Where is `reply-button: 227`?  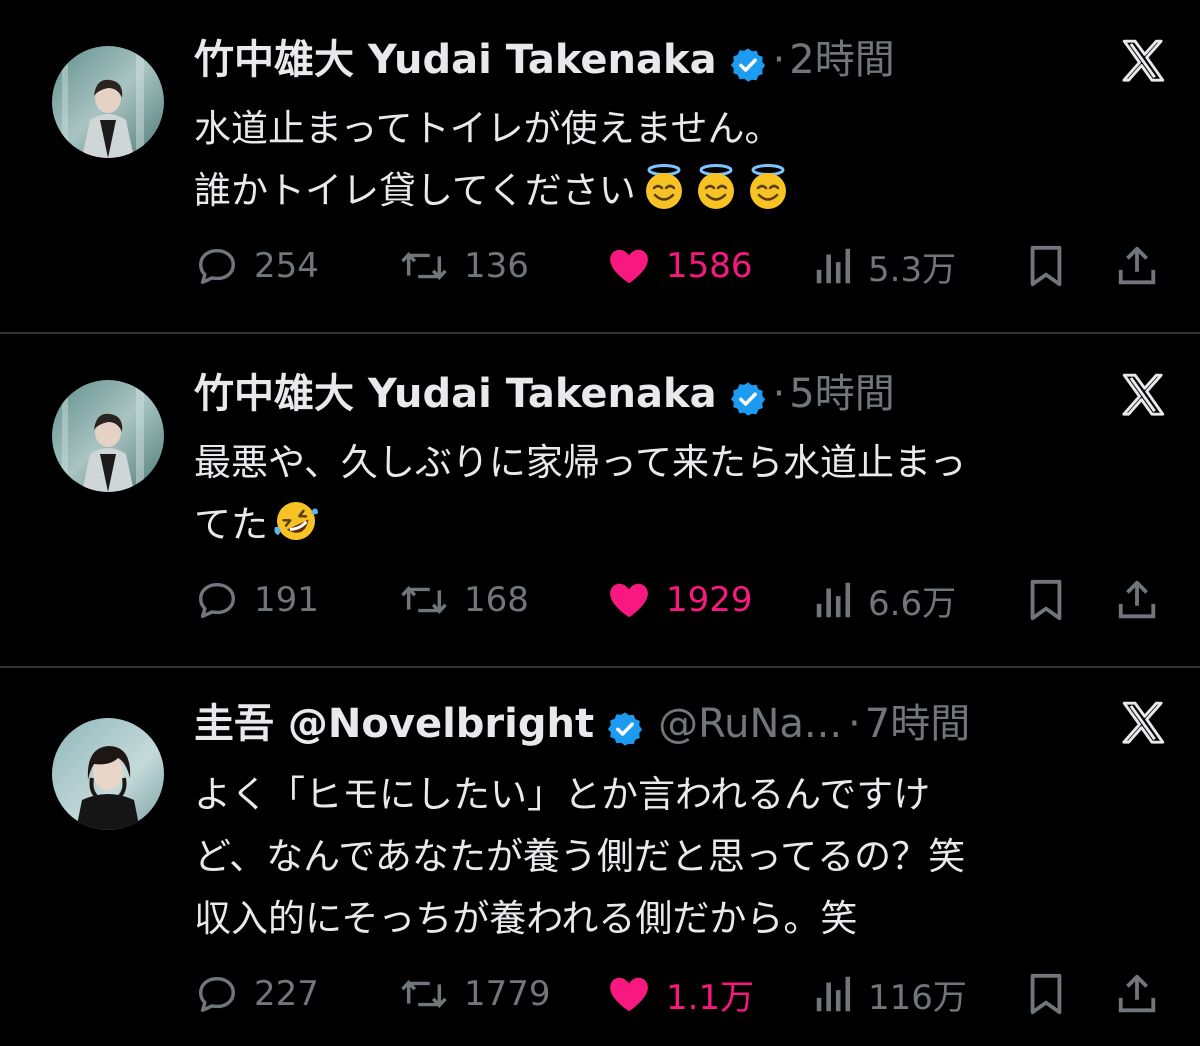
reply-button: 227 is located at coordinates (256, 994).